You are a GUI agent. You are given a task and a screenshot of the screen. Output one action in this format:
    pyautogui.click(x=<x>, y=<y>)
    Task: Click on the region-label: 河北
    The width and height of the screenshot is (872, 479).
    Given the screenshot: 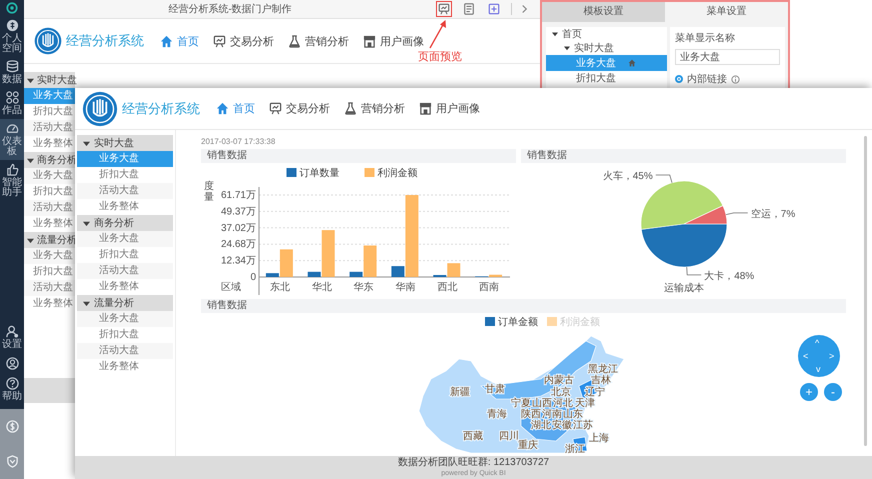 What is the action you would take?
    pyautogui.click(x=563, y=403)
    